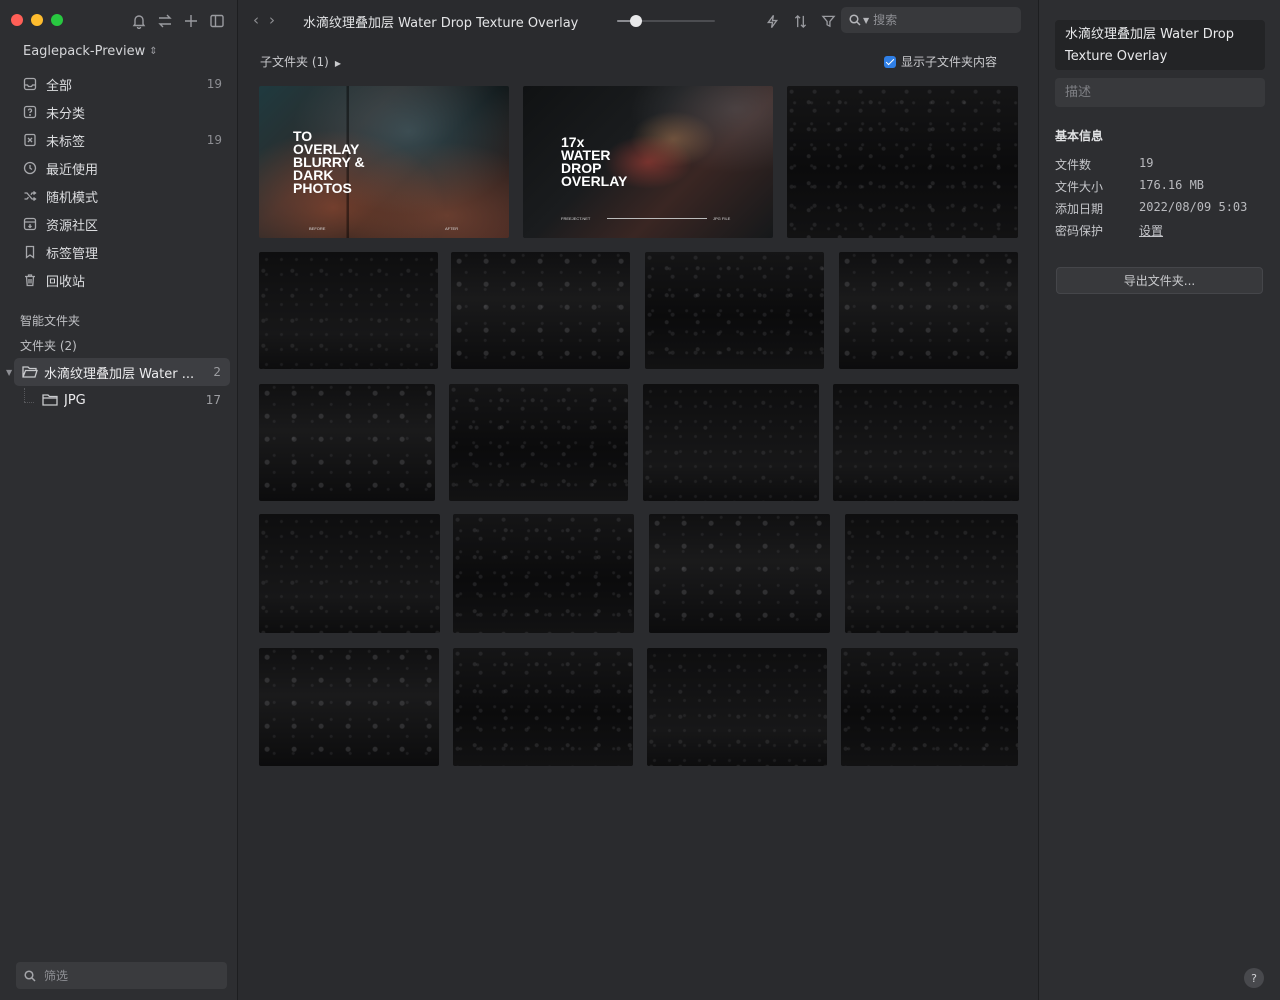  Describe the element at coordinates (940, 61) in the screenshot. I see `show-subfolder-toggle: 显示子文件夹内容` at that location.